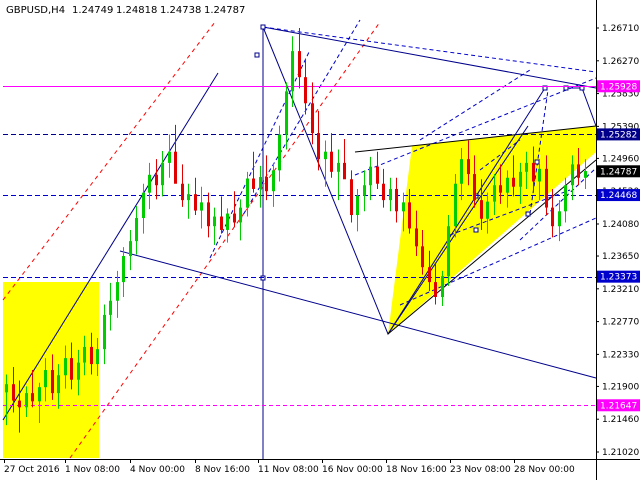 The image size is (640, 480). I want to click on x-tick-label: 28 Nov 00:00, so click(544, 470).